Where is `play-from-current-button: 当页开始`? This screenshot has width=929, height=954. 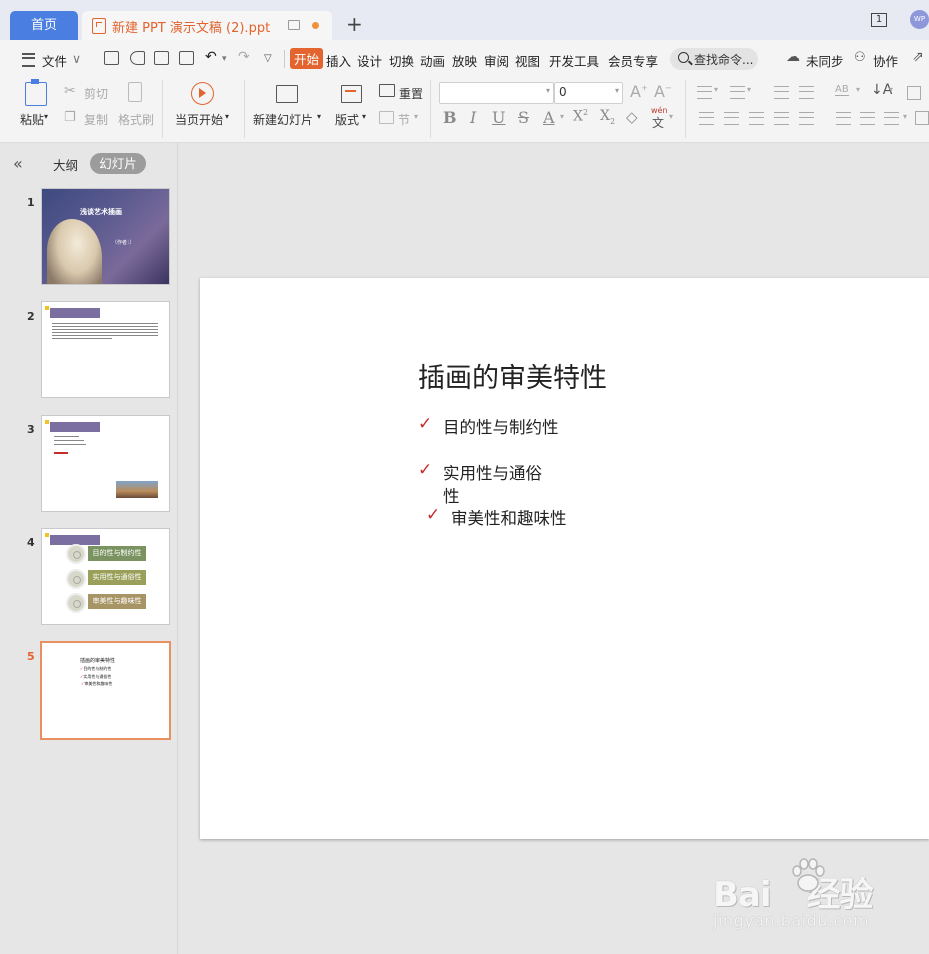 play-from-current-button: 当页开始 is located at coordinates (199, 119).